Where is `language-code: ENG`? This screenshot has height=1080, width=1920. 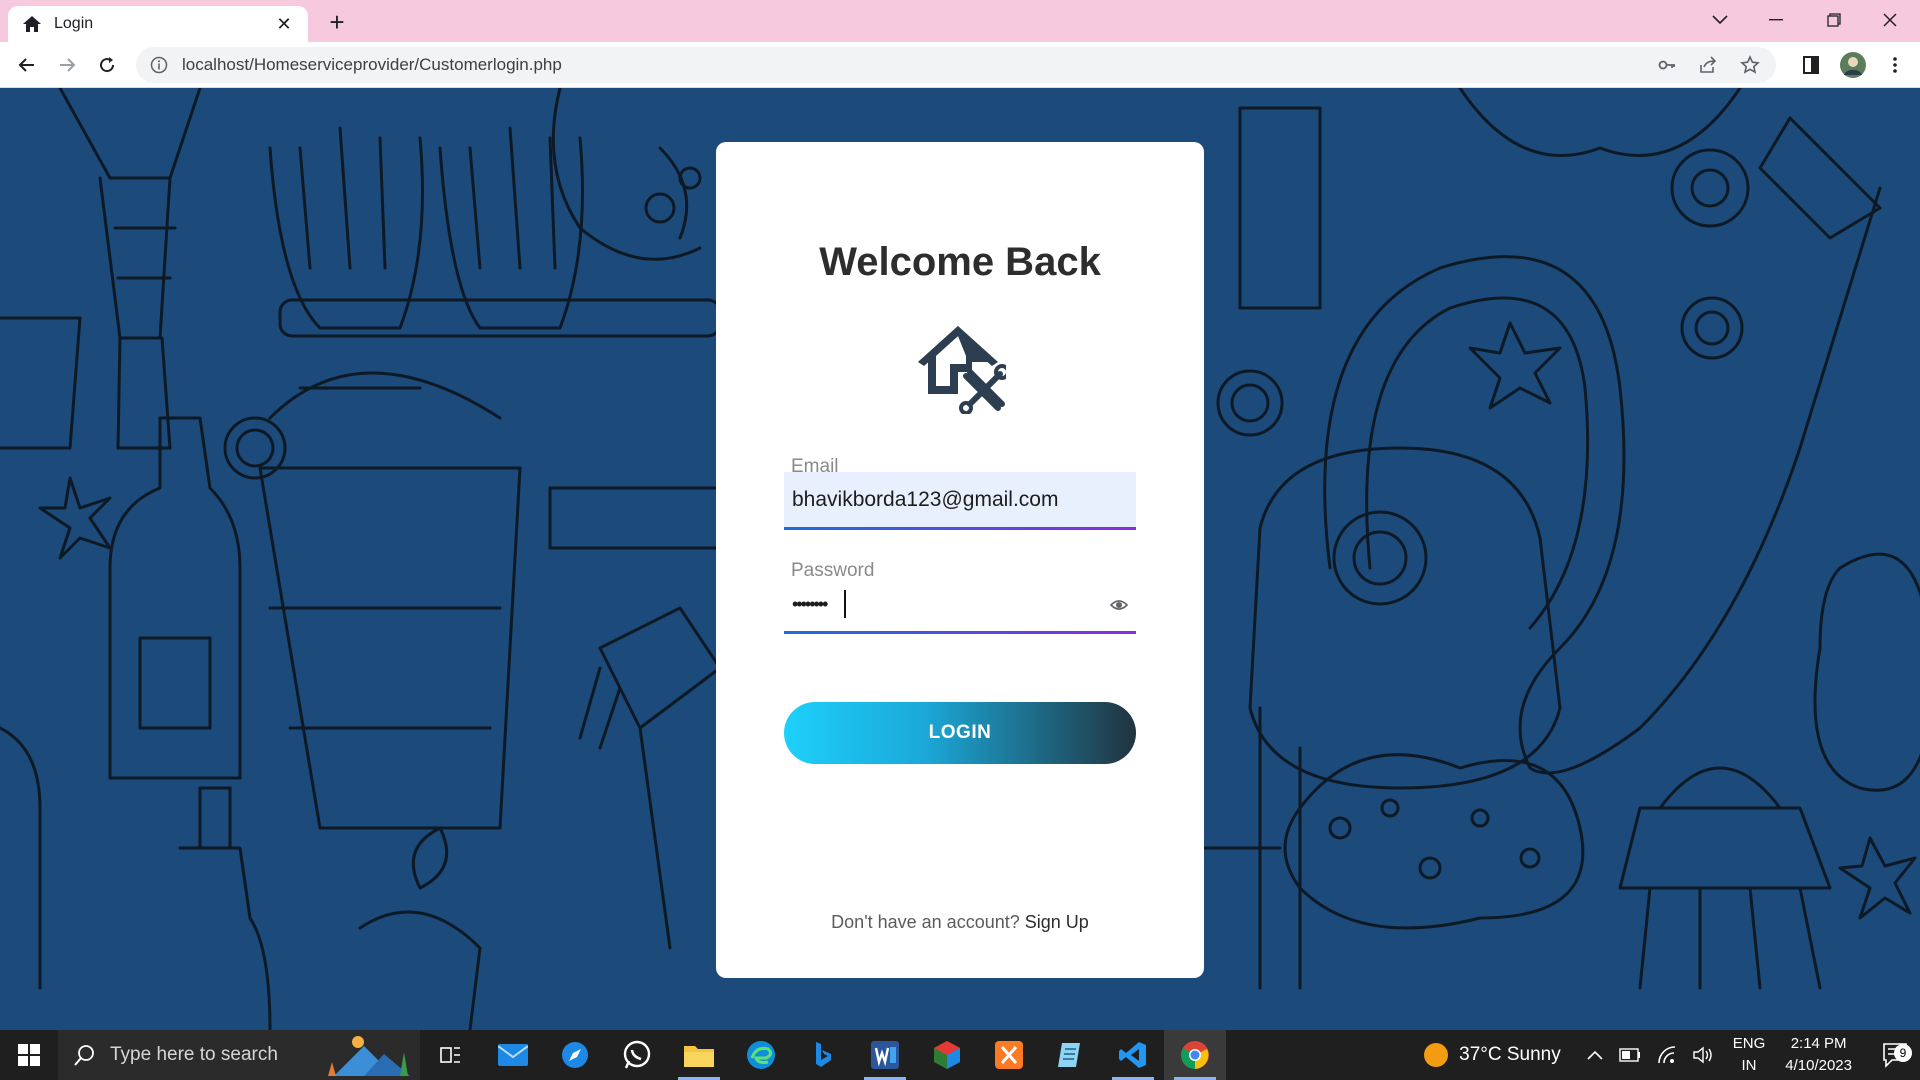 language-code: ENG is located at coordinates (1749, 1043).